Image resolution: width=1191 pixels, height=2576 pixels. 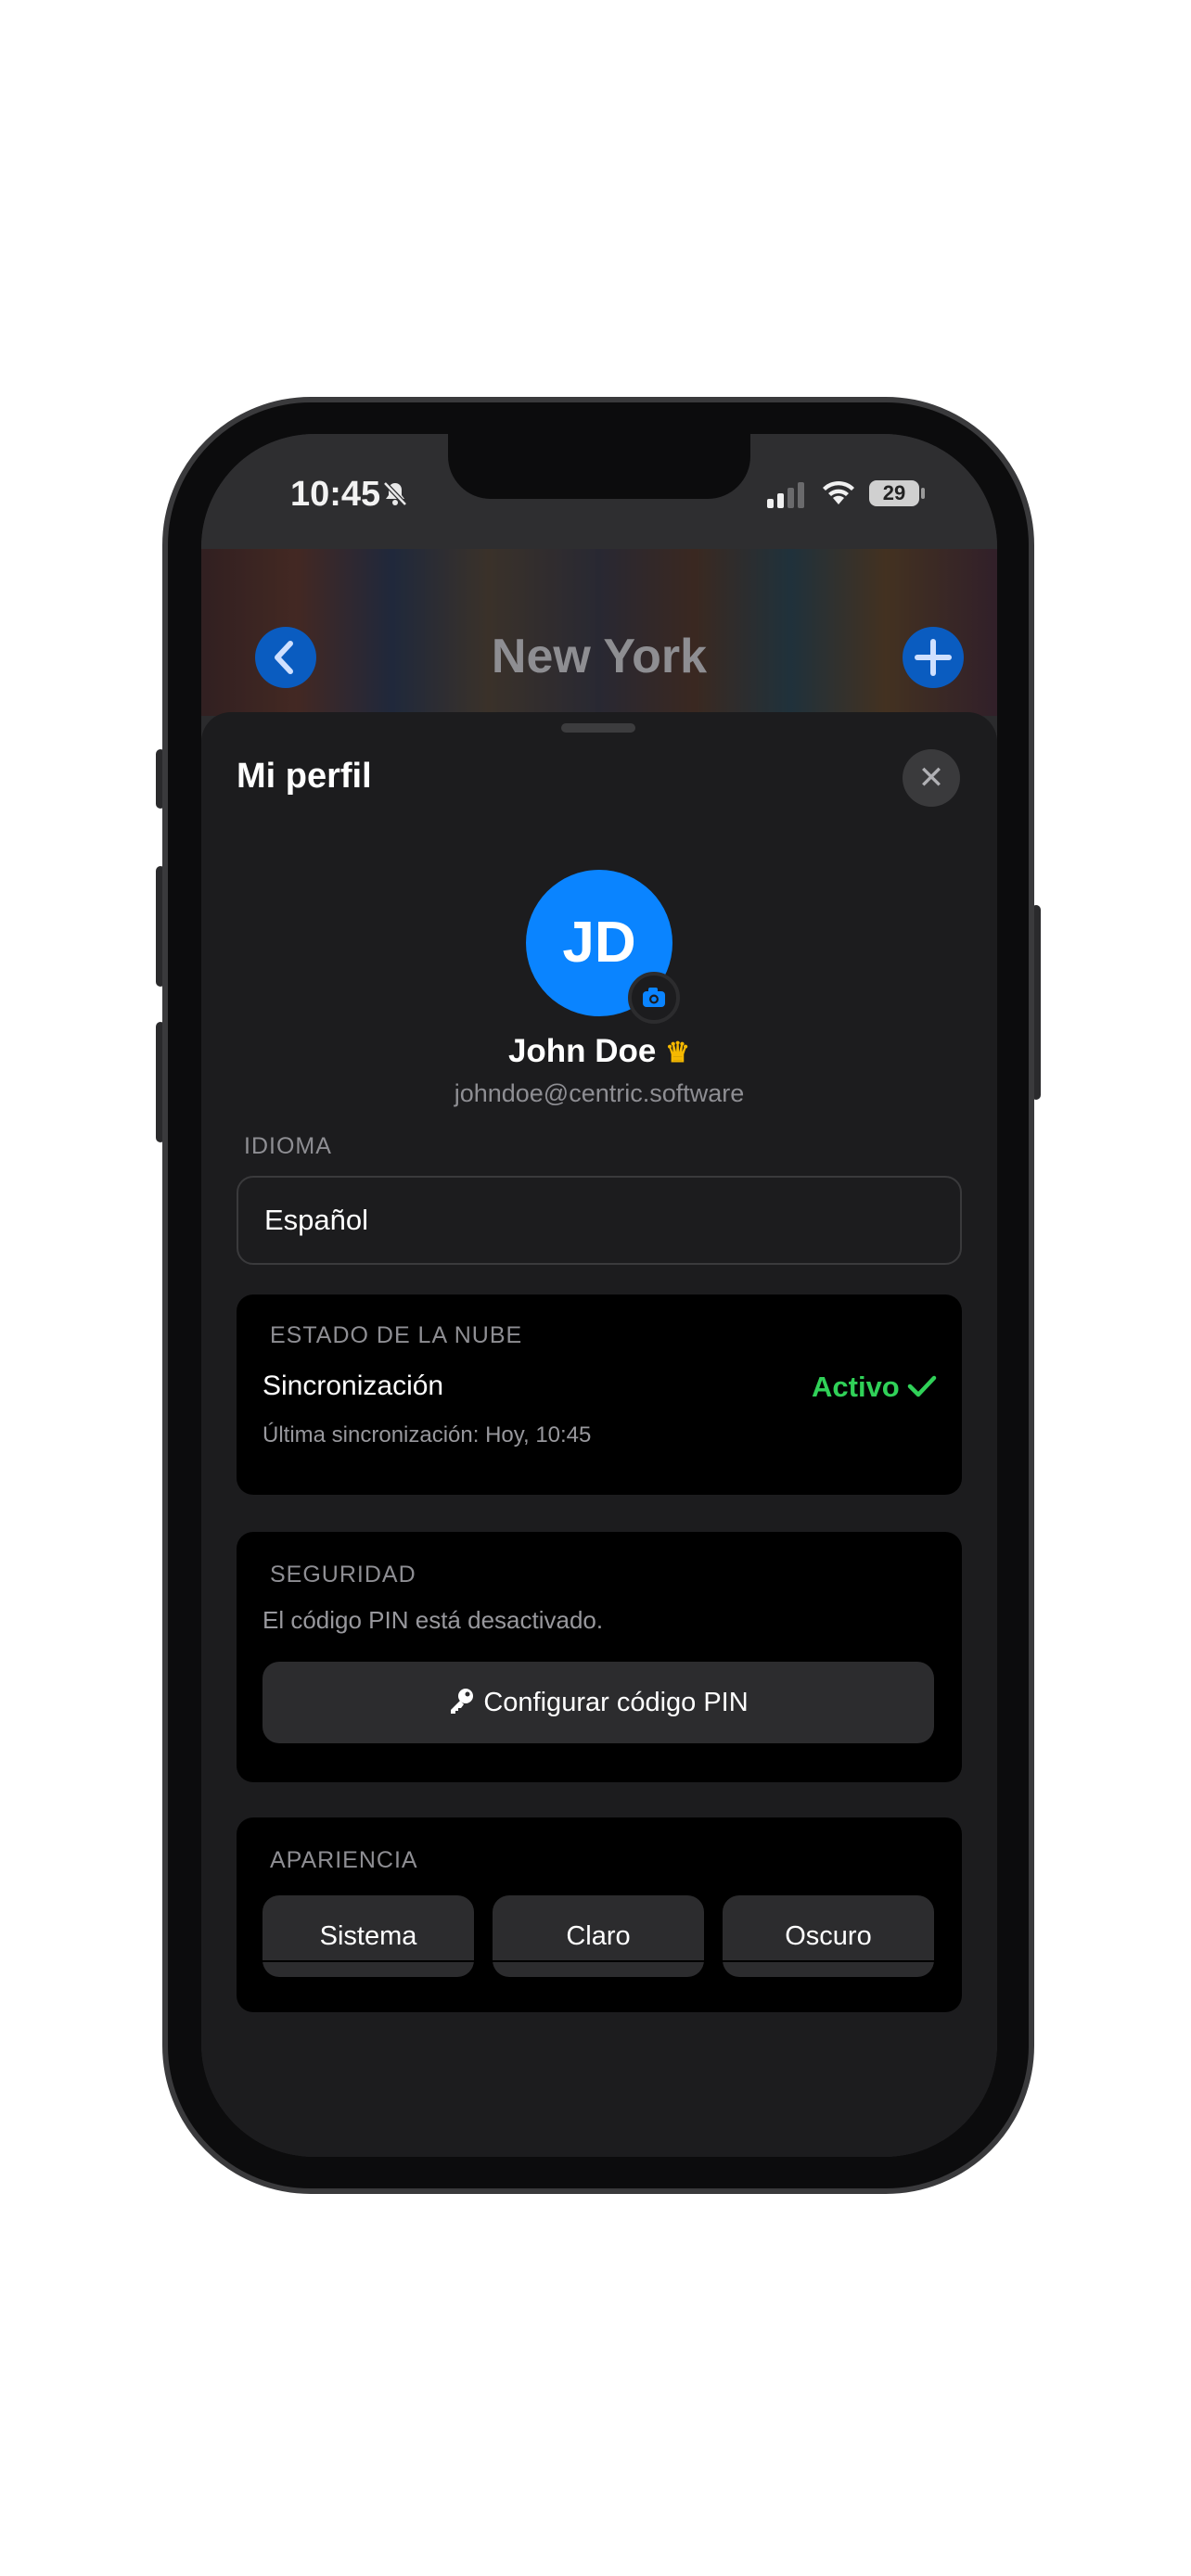 I want to click on language-select: Español, so click(x=599, y=1220).